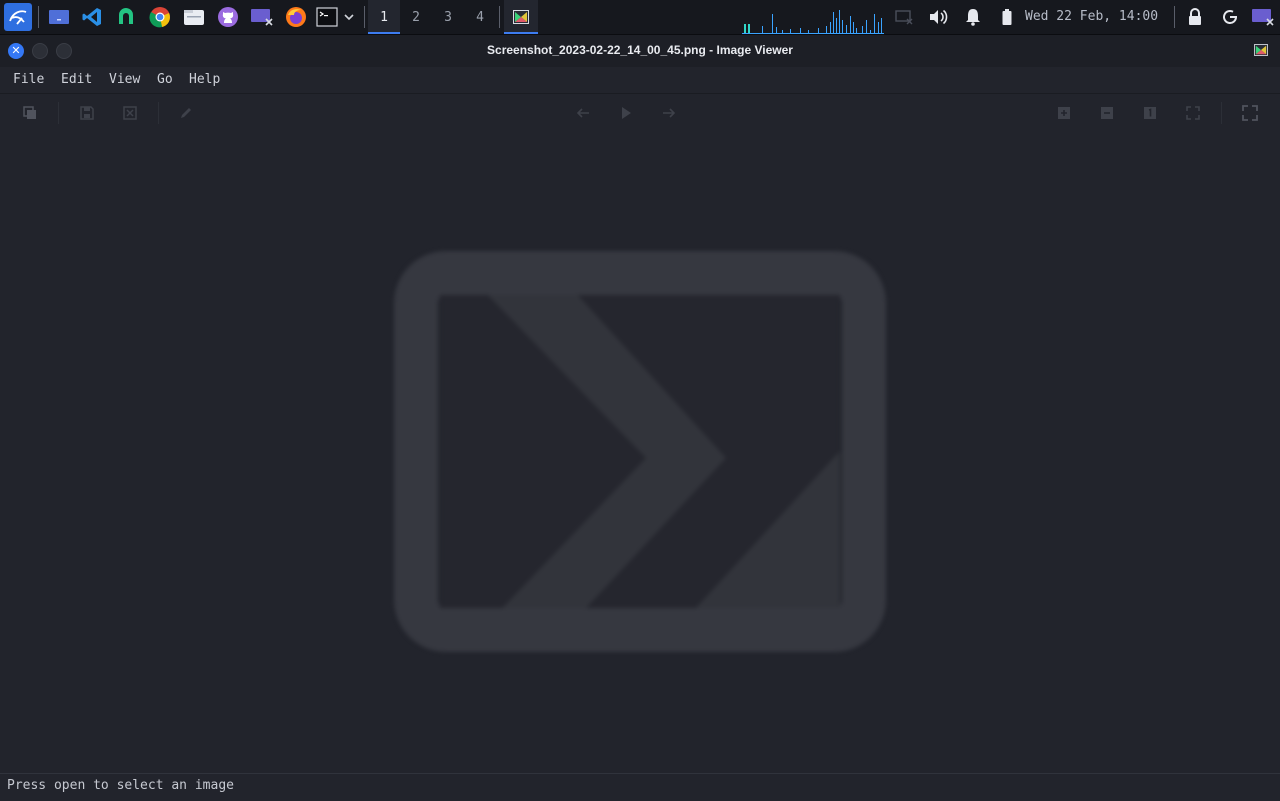 This screenshot has width=1280, height=801. I want to click on menu-view: View, so click(124, 79).